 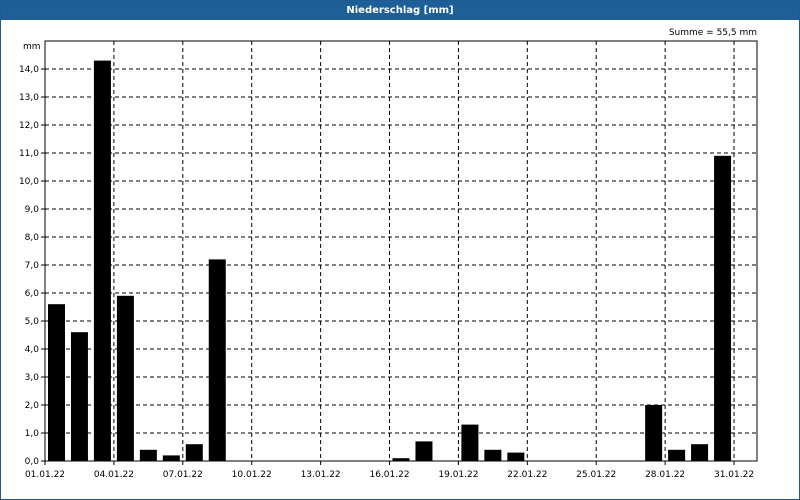 What do you see at coordinates (321, 475) in the screenshot?
I see `x-tick-label: 13.01.22` at bounding box center [321, 475].